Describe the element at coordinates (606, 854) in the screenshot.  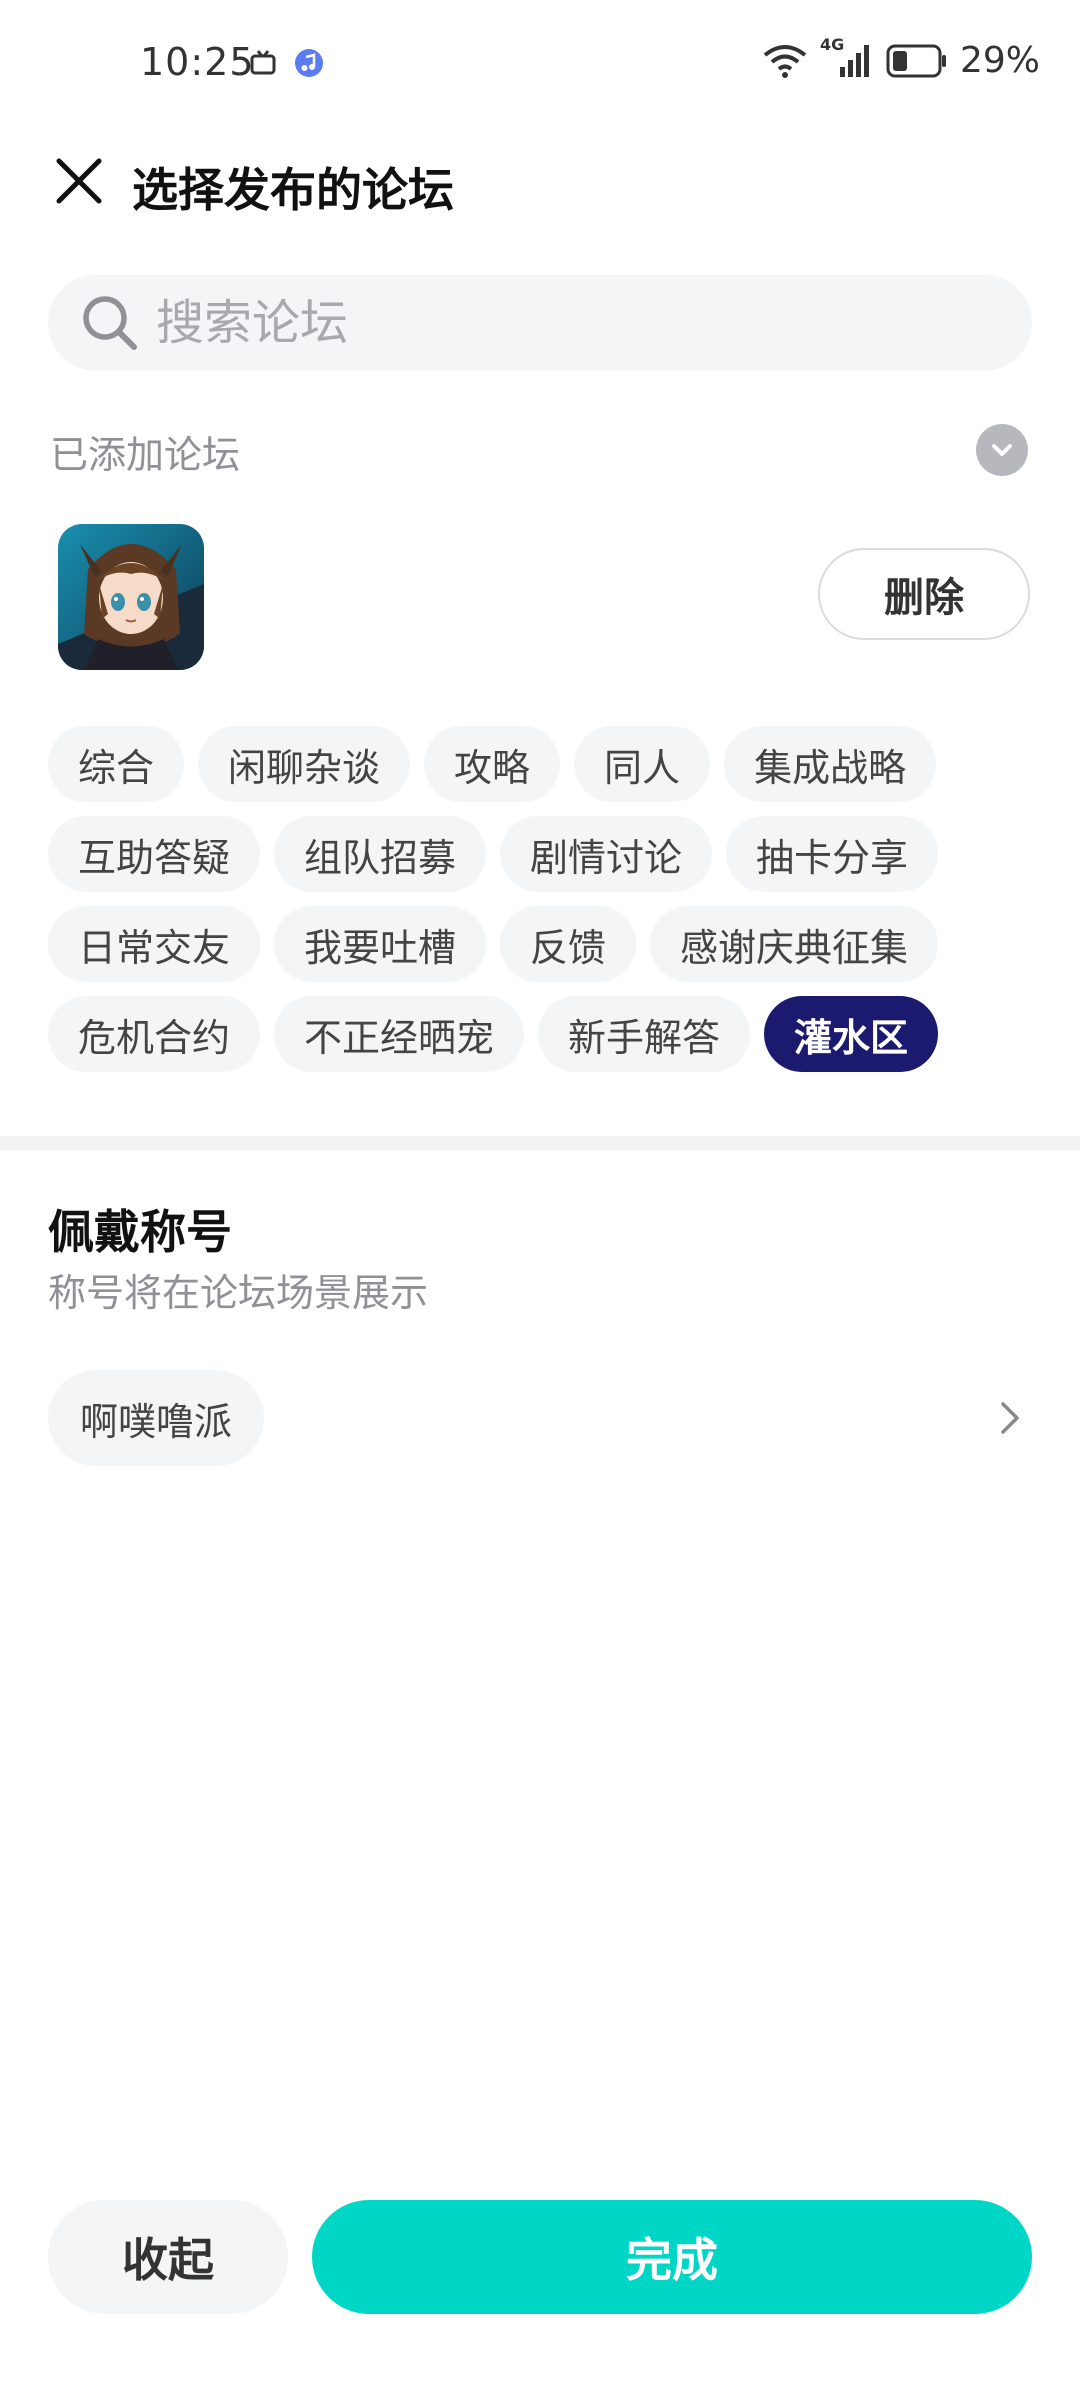
I see `forum-tag: 剧情讨论` at that location.